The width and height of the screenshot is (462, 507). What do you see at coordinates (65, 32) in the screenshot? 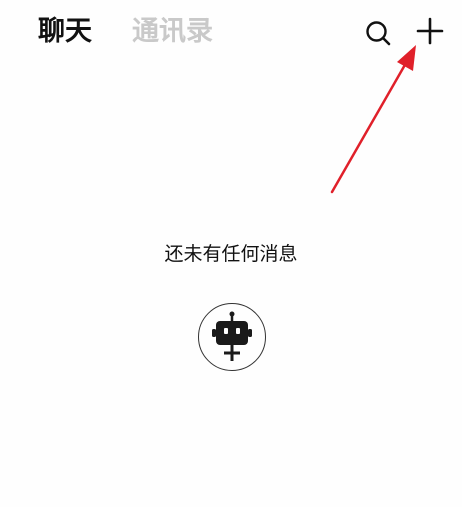
I see `tab-chat: 聊天` at bounding box center [65, 32].